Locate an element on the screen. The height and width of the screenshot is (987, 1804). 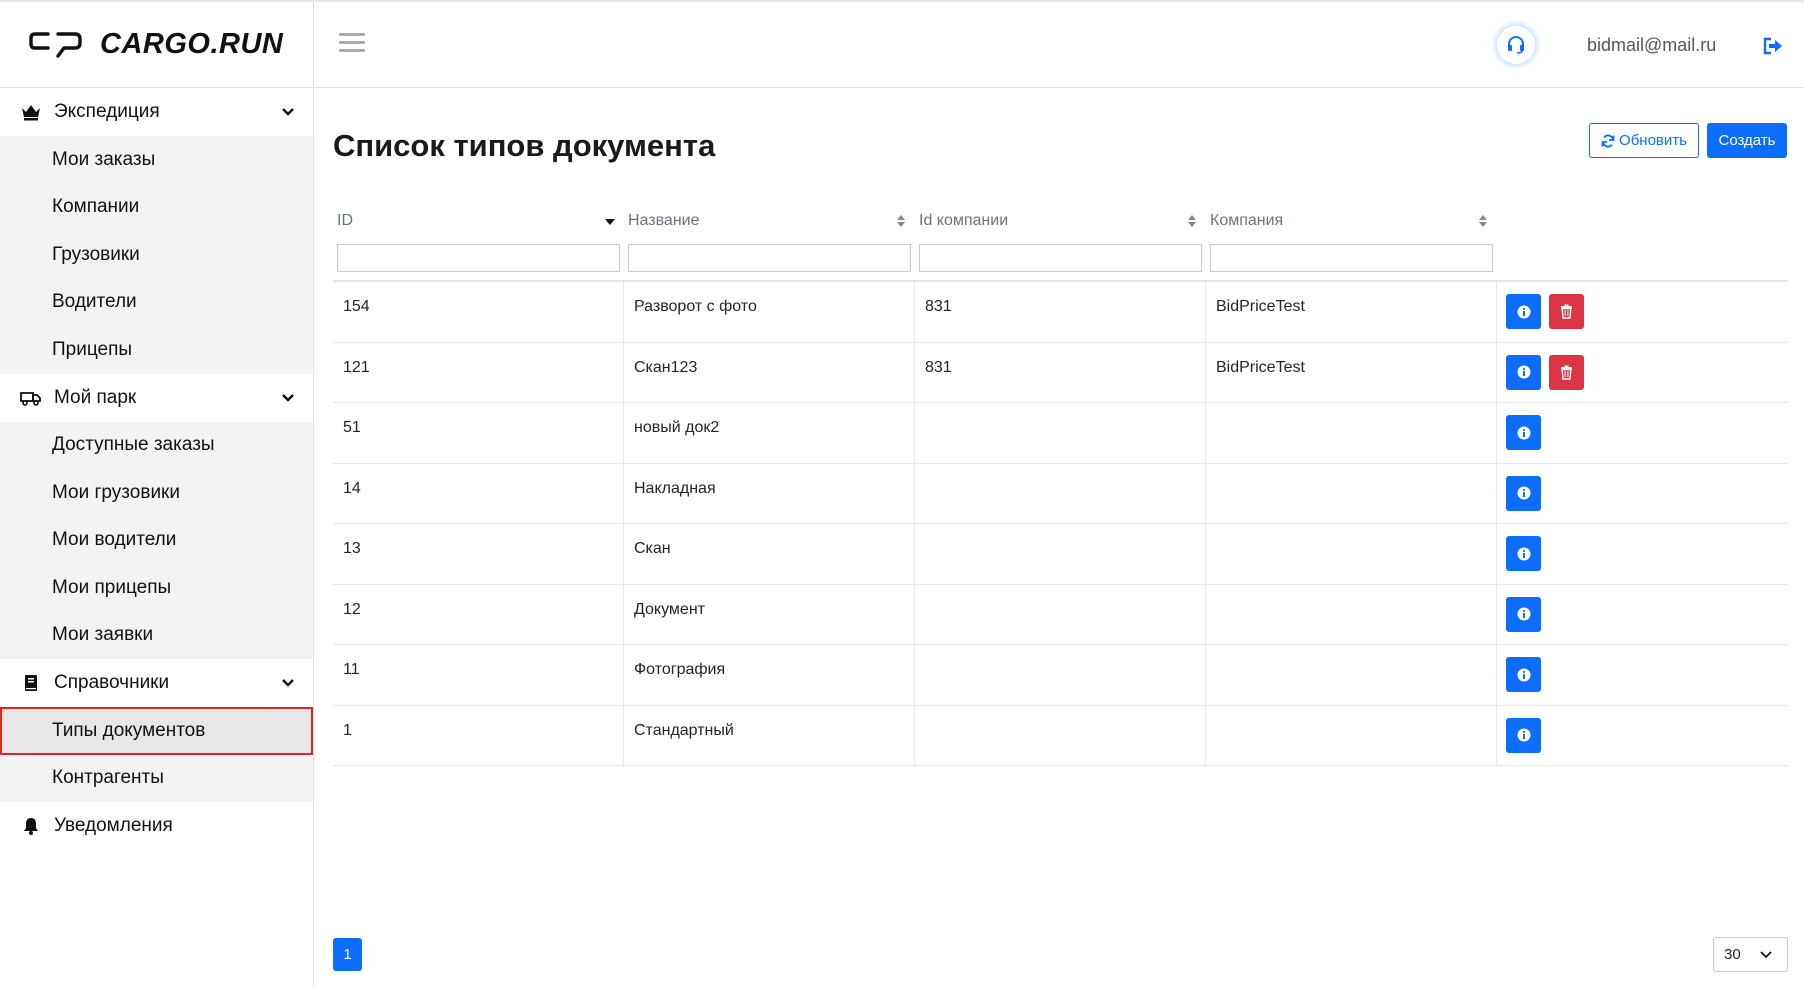
table-cell-company-id: 831 is located at coordinates (1060, 372).